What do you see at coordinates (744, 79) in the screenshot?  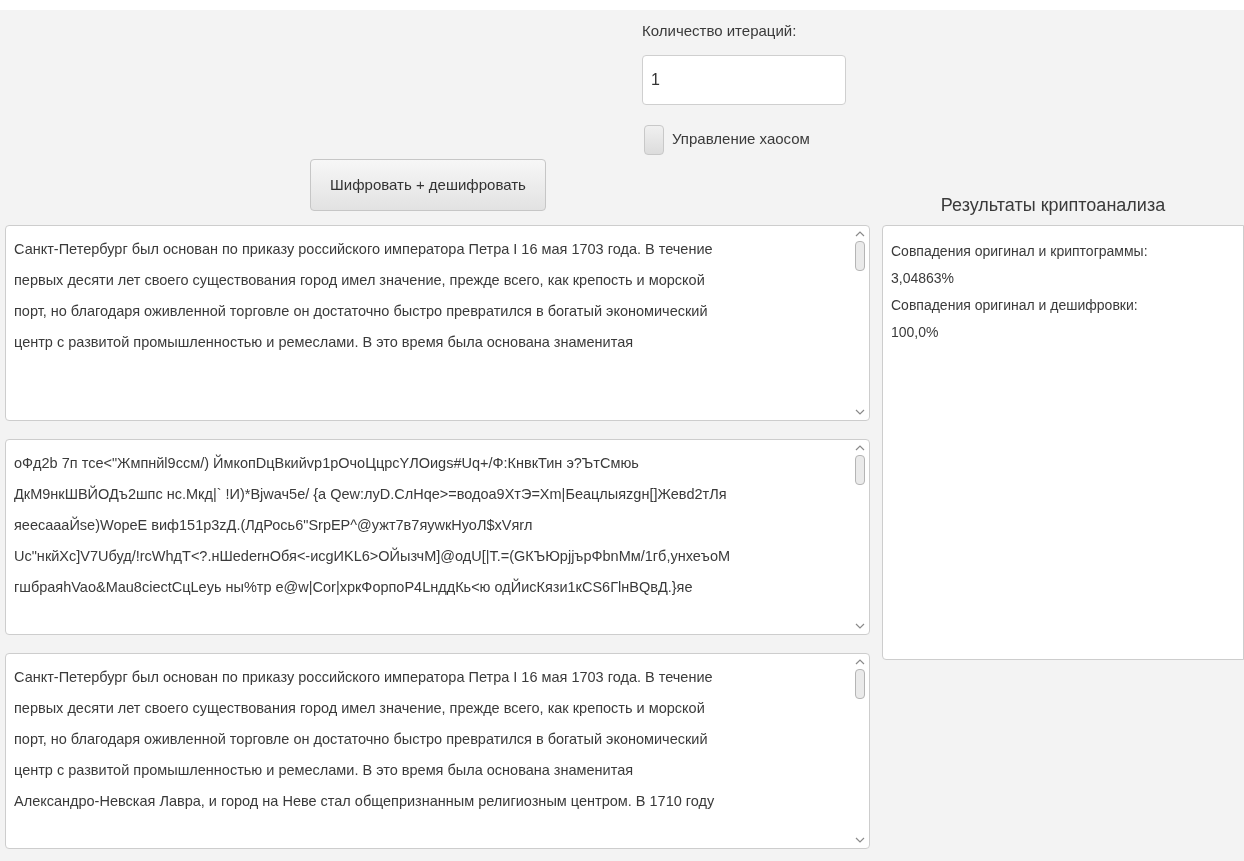 I see `iterations-field: 1` at bounding box center [744, 79].